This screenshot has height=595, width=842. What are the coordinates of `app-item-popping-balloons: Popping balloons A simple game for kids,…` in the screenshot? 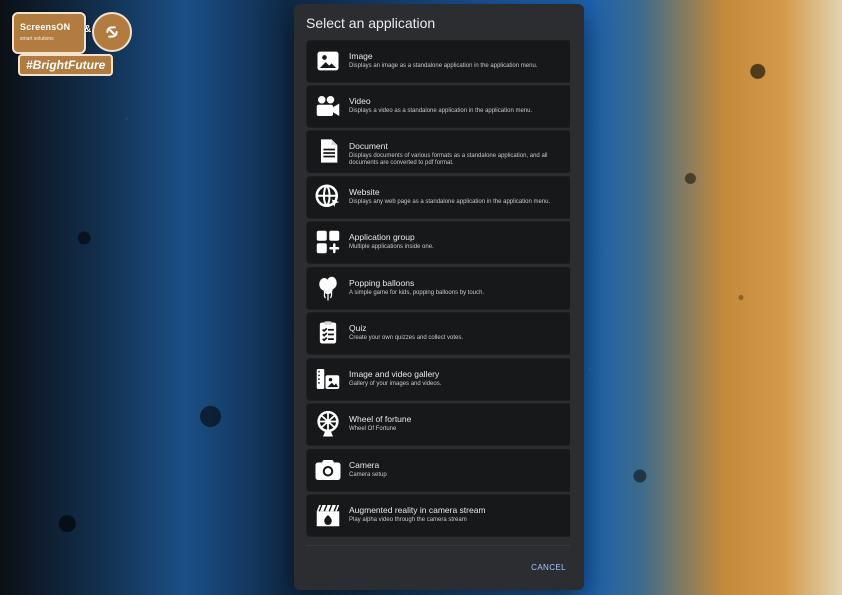 It's located at (438, 288).